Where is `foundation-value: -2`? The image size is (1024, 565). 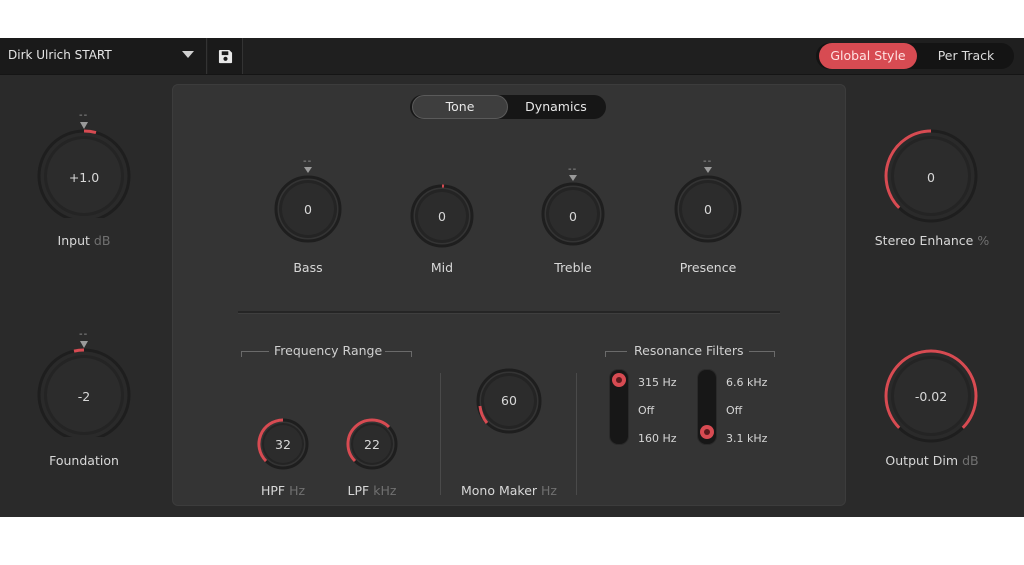 foundation-value: -2 is located at coordinates (84, 396).